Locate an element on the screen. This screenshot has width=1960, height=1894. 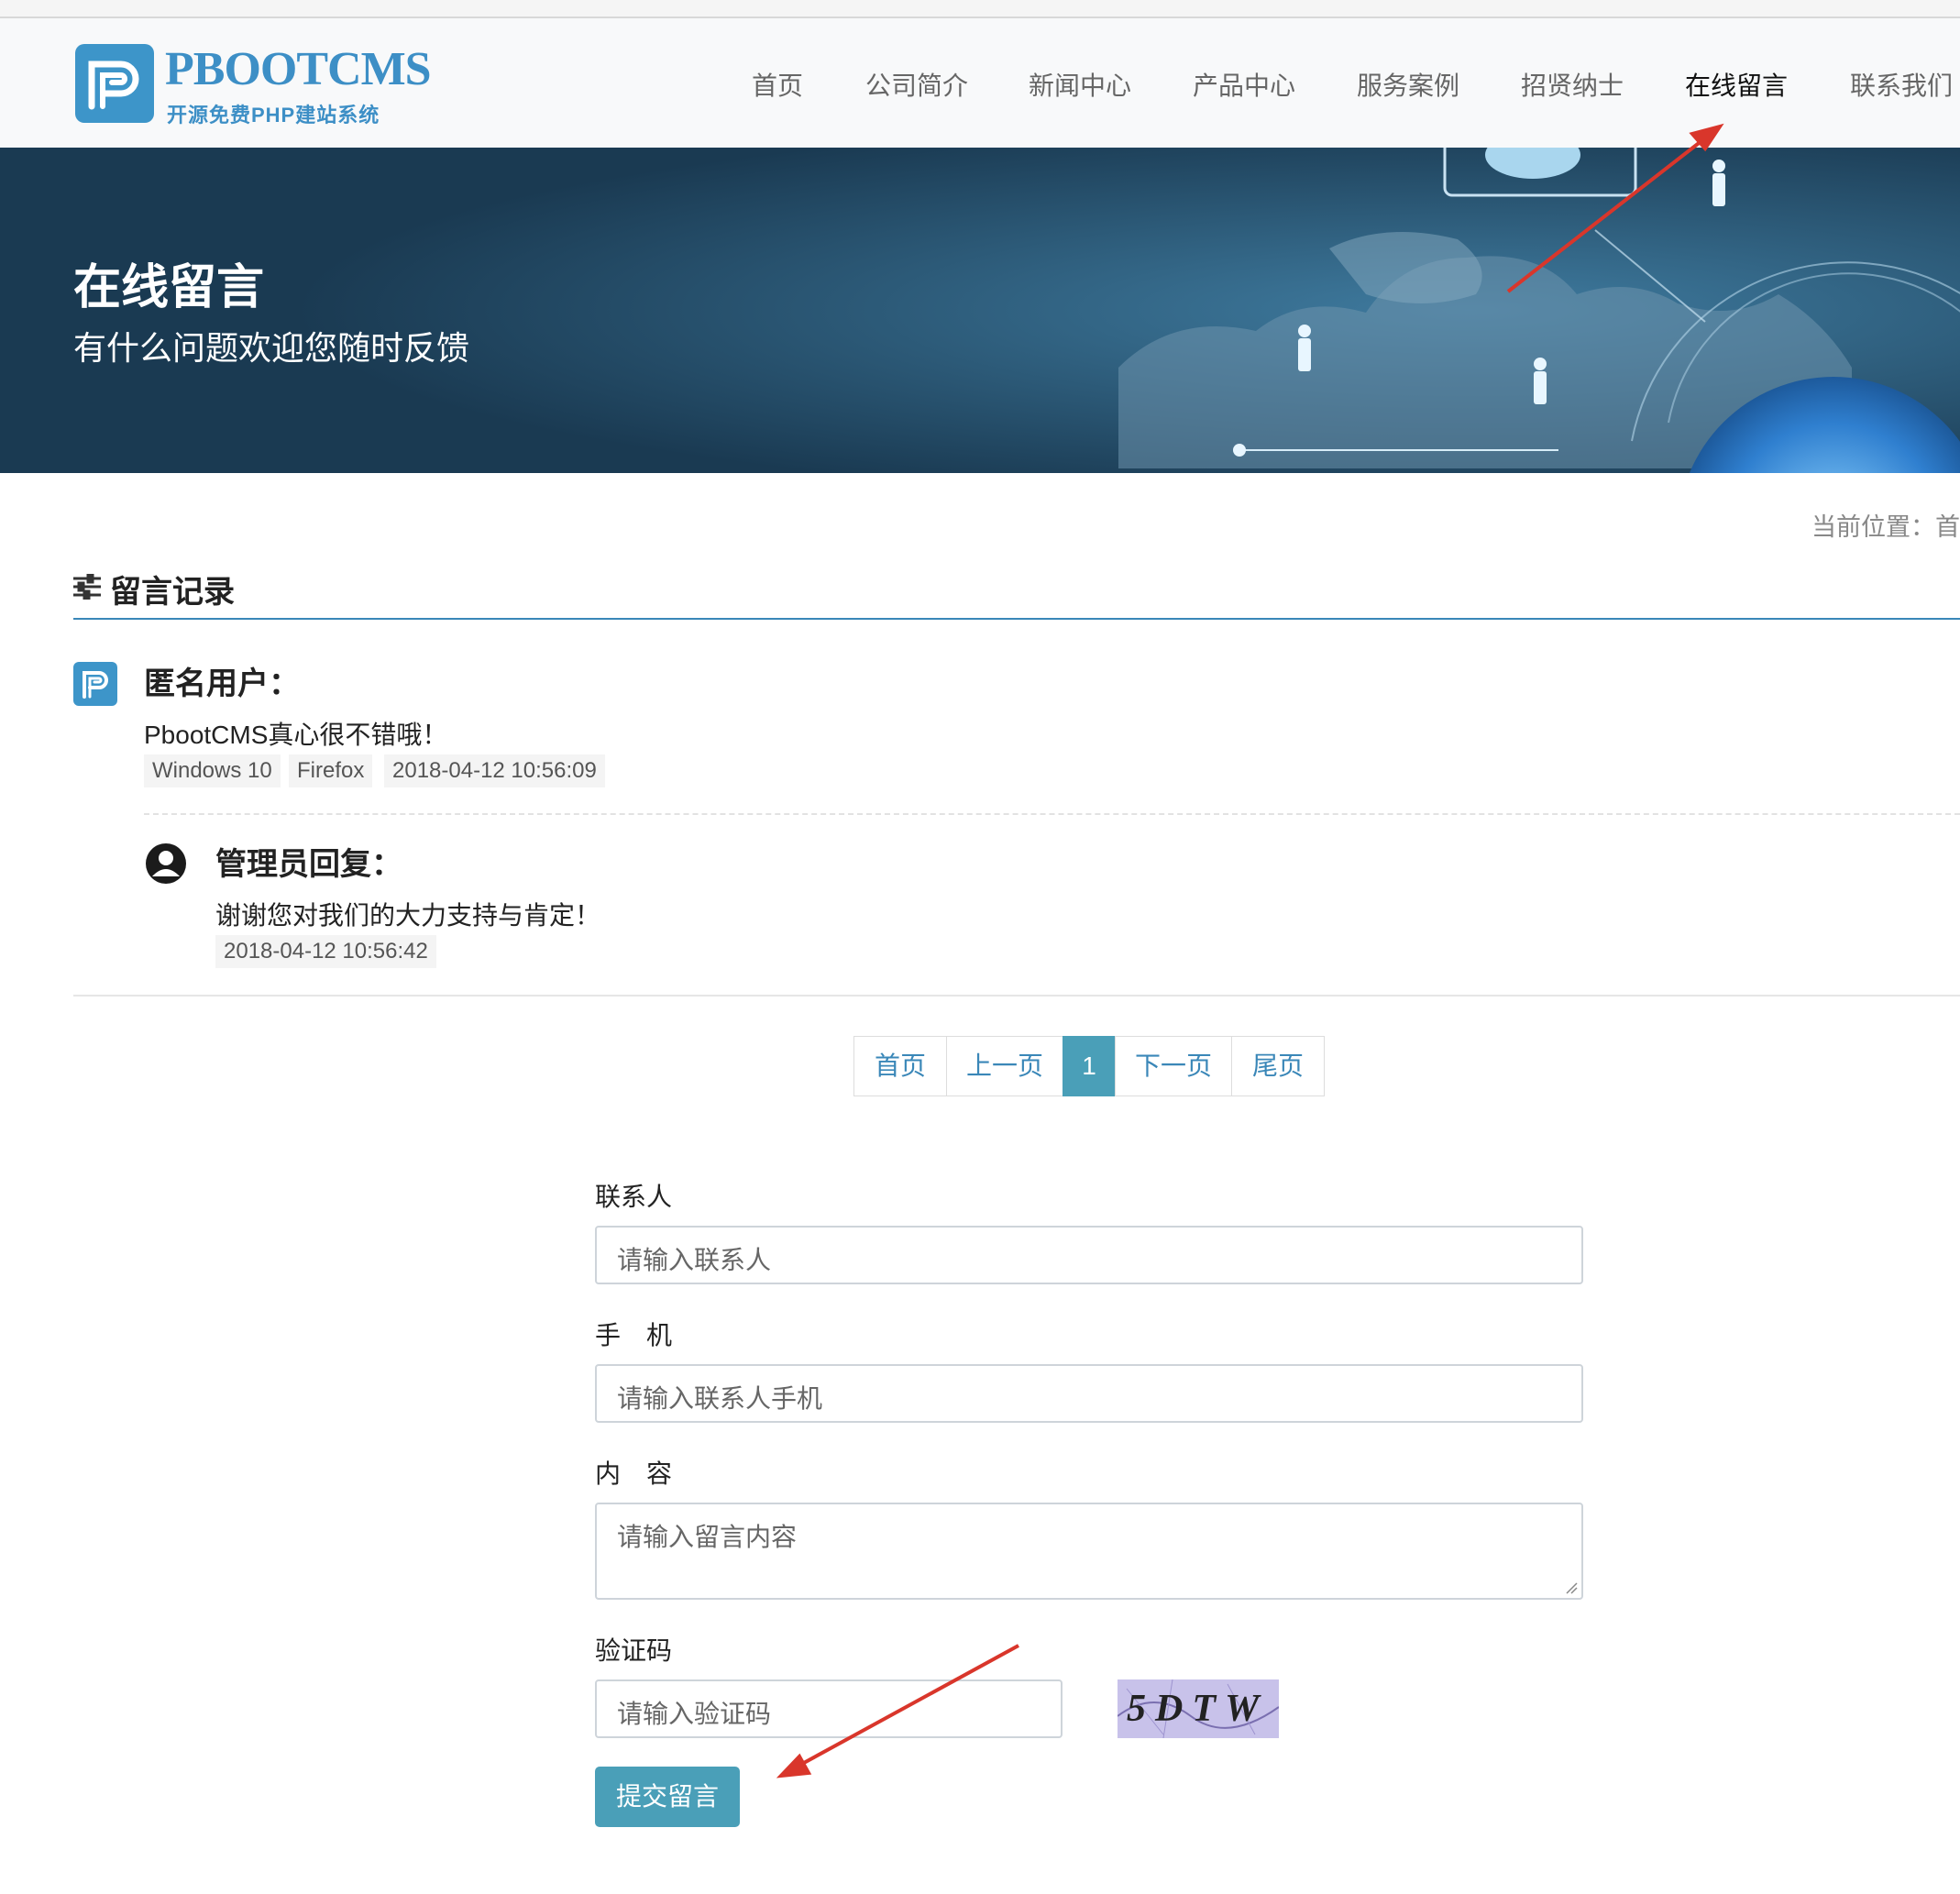
nav-item-home: 首页 is located at coordinates (778, 84).